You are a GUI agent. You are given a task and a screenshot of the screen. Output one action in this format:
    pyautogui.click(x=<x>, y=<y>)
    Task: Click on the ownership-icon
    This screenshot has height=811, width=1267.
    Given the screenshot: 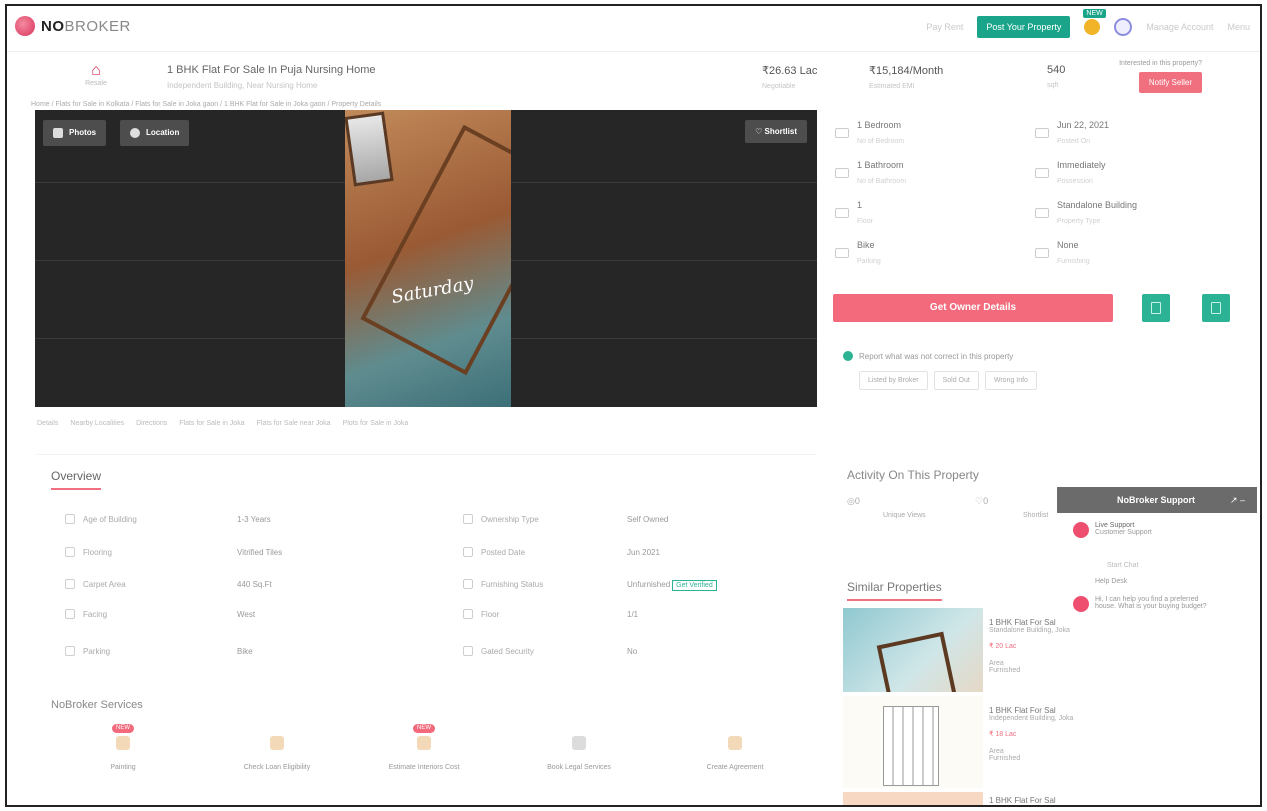 What is the action you would take?
    pyautogui.click(x=468, y=519)
    